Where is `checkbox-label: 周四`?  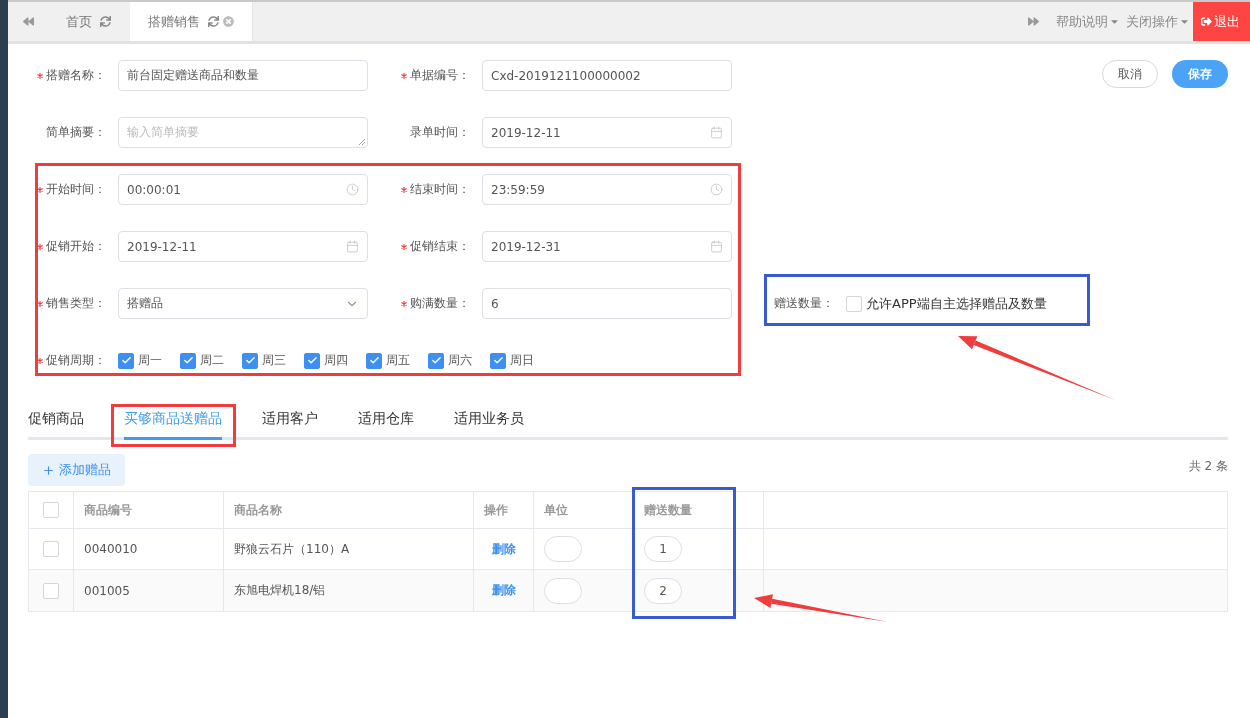
checkbox-label: 周四 is located at coordinates (336, 360).